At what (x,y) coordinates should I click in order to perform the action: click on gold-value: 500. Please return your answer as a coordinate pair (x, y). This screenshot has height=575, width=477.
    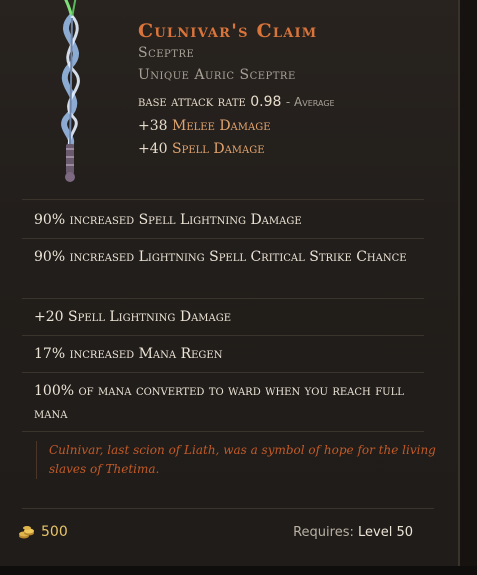
    Looking at the image, I should click on (43, 532).